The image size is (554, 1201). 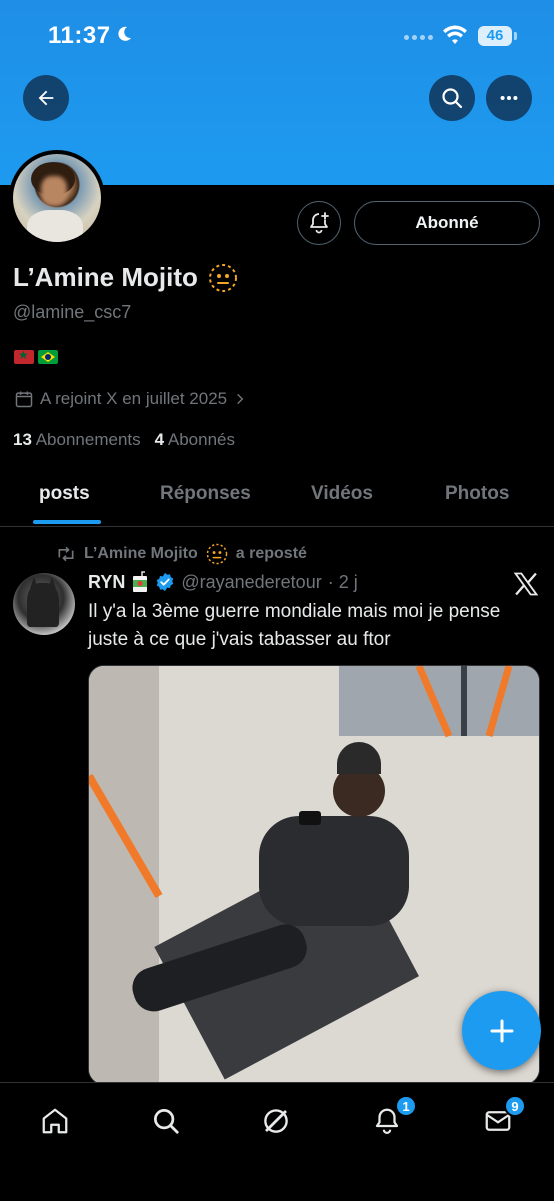 I want to click on followers-label: Abonnés, so click(x=201, y=439).